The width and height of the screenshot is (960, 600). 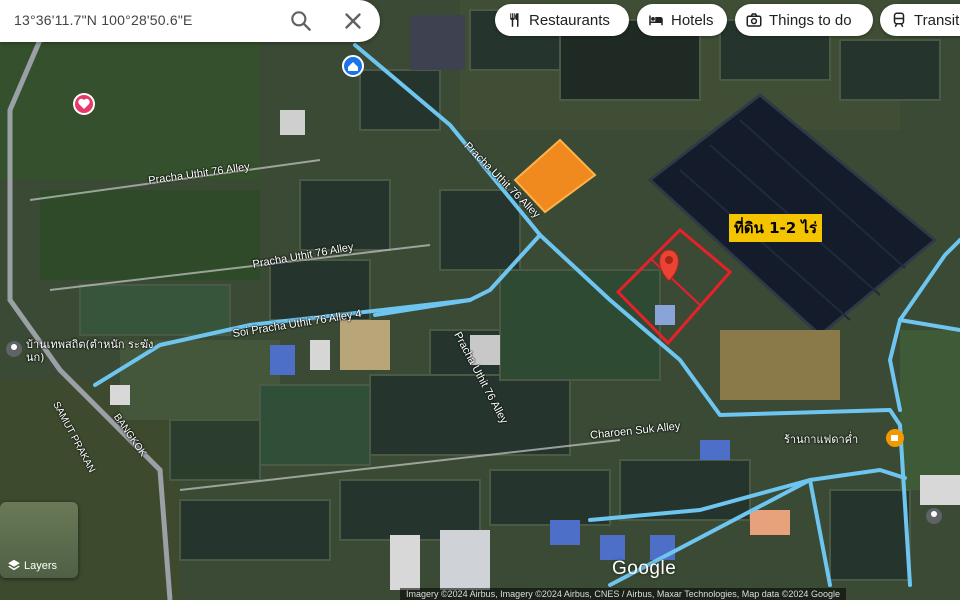 I want to click on chip-restaurants: Restaurants, so click(x=562, y=20).